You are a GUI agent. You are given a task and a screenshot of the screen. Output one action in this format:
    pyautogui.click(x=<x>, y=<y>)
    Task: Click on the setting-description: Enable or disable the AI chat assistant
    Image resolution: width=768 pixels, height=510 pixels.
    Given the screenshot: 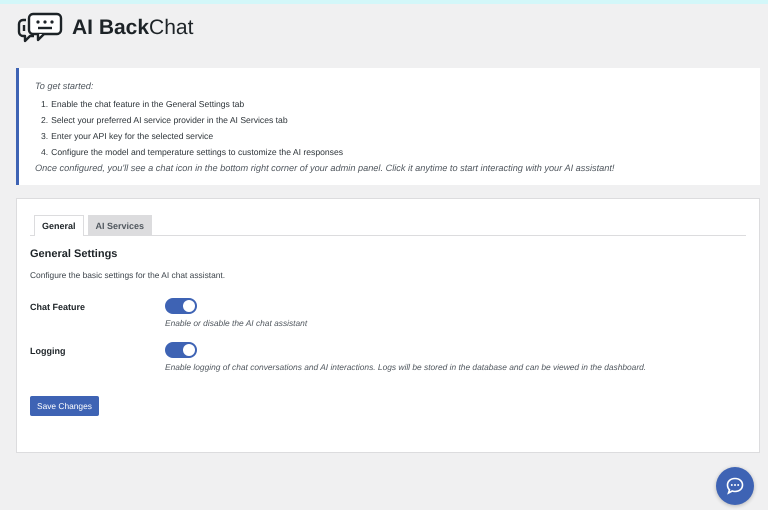 What is the action you would take?
    pyautogui.click(x=236, y=323)
    